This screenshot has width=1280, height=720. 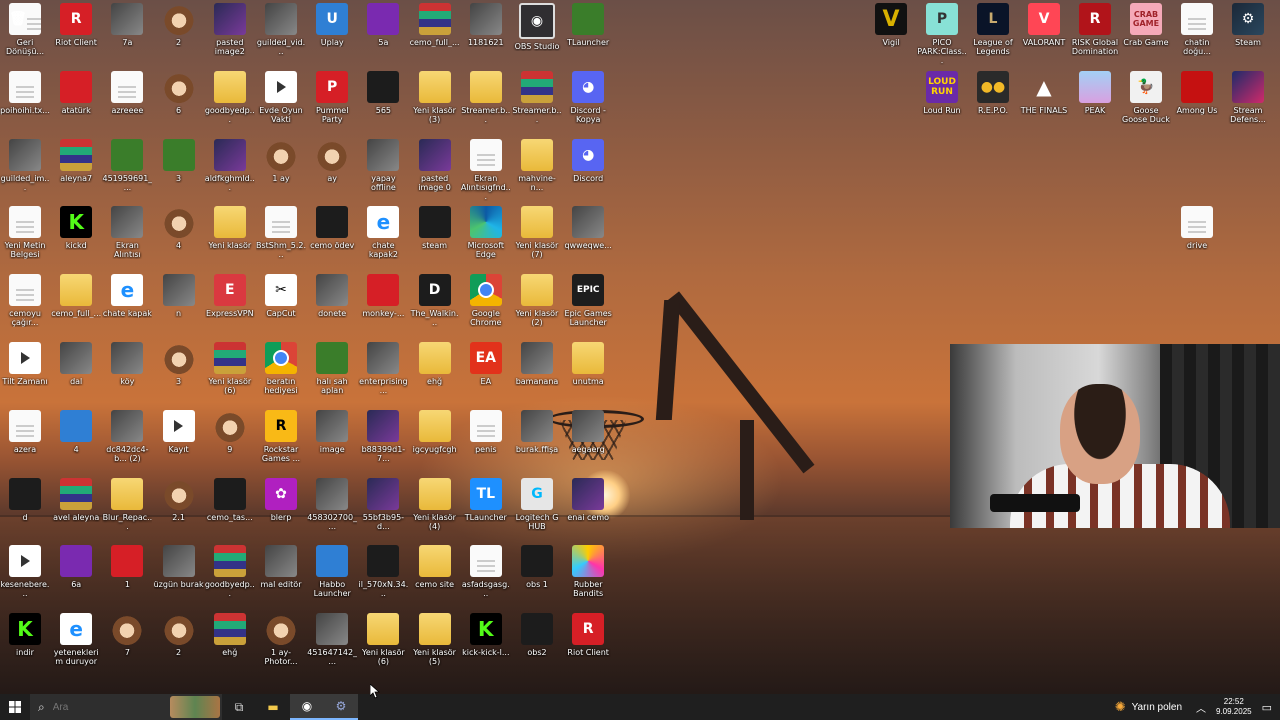 I want to click on desktop-icon-among-us: Among Us, so click(x=1197, y=104).